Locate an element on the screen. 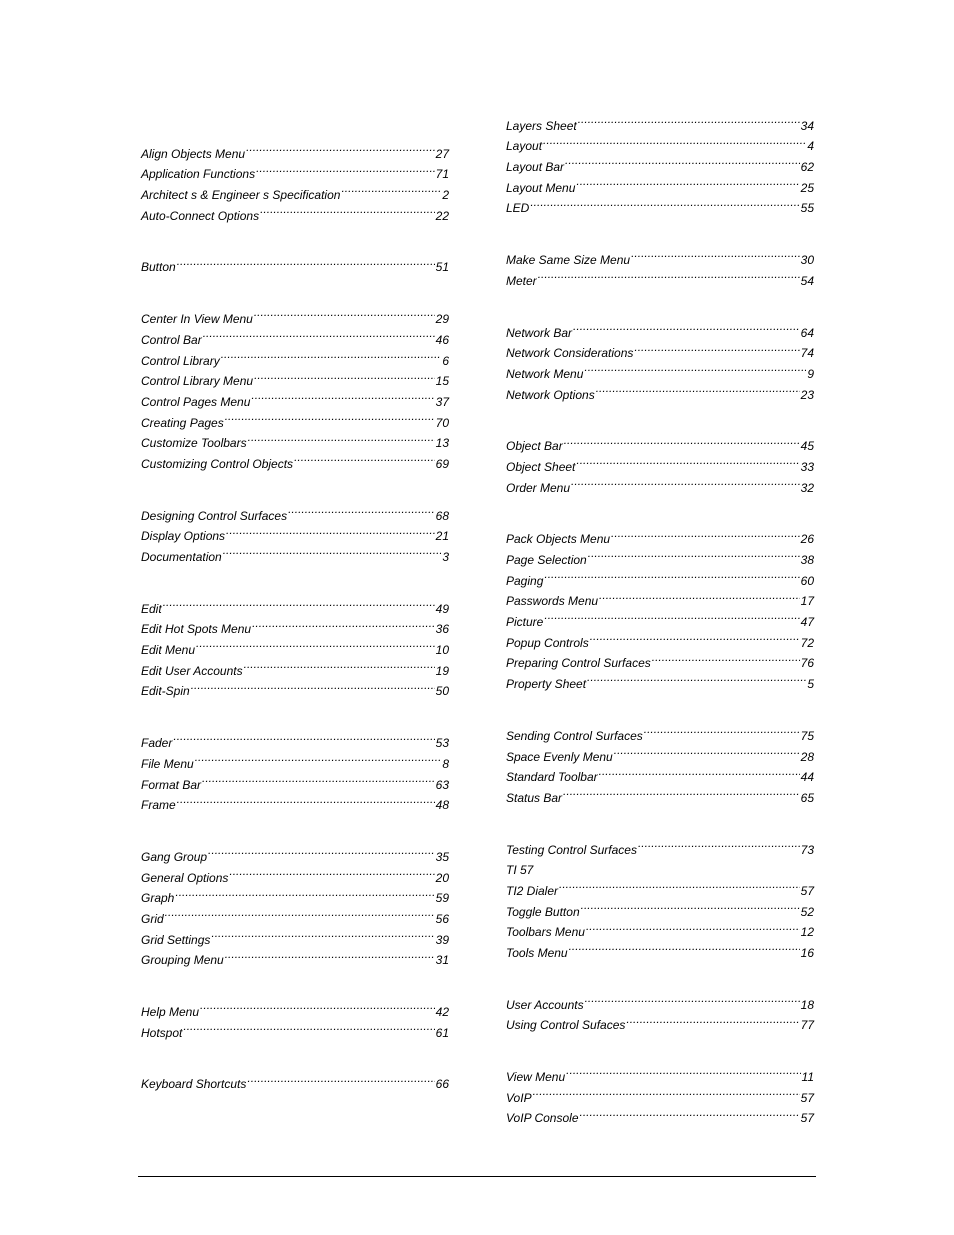 The height and width of the screenshot is (1235, 954). page-number: 69 is located at coordinates (442, 463).